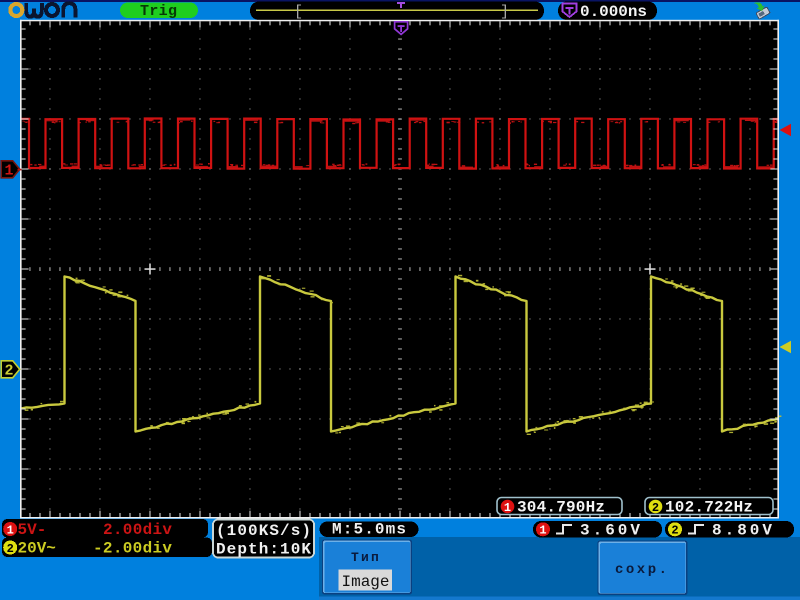  I want to click on svg-text: 20V~, so click(37, 549).